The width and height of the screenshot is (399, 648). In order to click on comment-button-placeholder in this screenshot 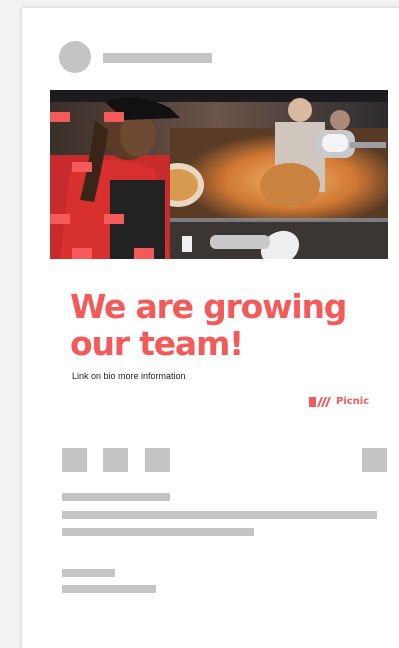, I will do `click(115, 460)`.